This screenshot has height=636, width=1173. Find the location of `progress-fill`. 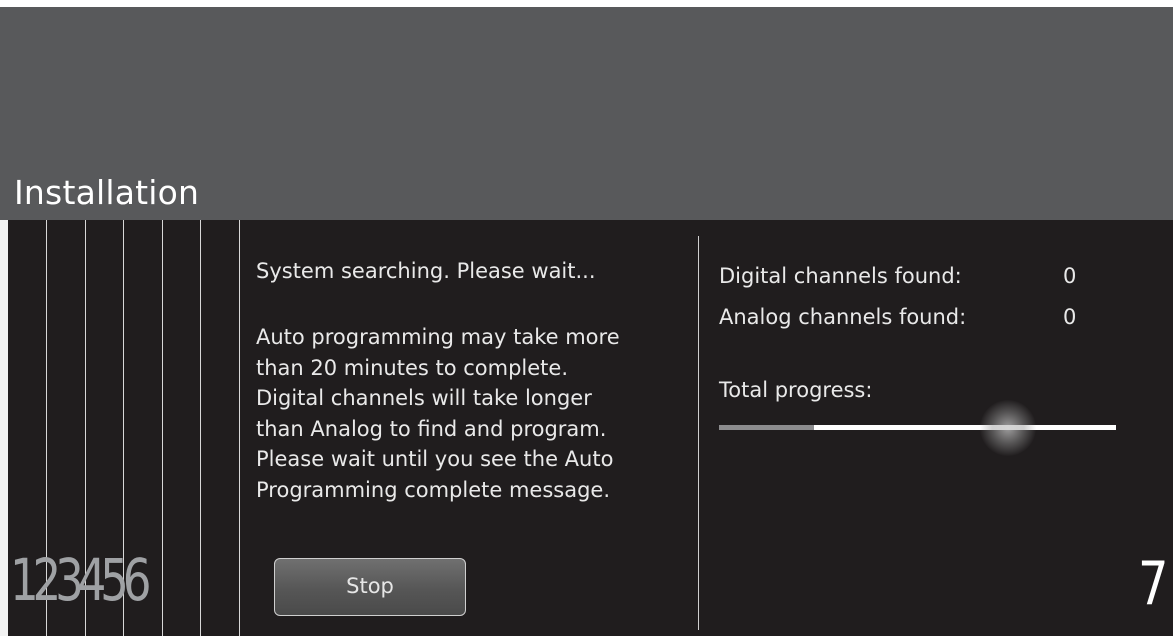

progress-fill is located at coordinates (767, 427).